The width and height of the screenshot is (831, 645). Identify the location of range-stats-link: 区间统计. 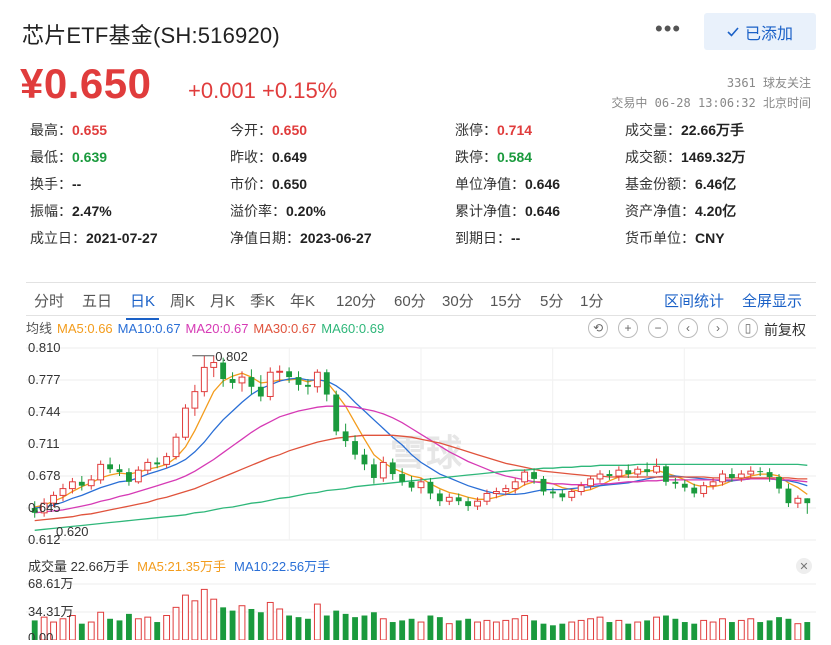
(694, 300).